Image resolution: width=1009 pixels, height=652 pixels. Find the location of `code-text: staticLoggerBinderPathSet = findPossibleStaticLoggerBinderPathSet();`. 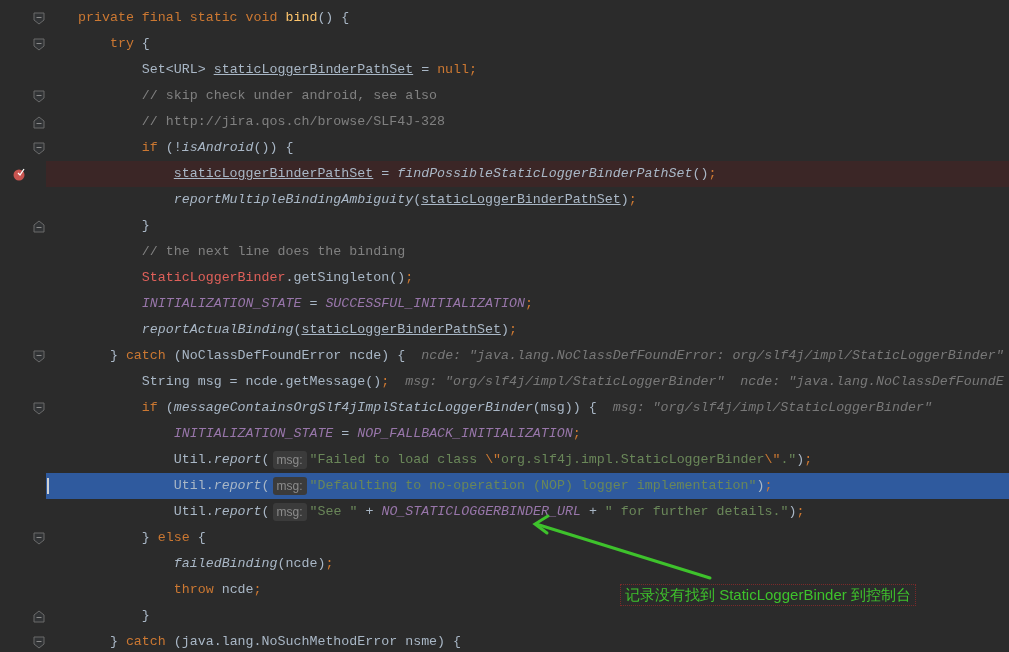

code-text: staticLoggerBinderPathSet = findPossibleStaticLoggerBinderPathSet(); is located at coordinates (444, 174).